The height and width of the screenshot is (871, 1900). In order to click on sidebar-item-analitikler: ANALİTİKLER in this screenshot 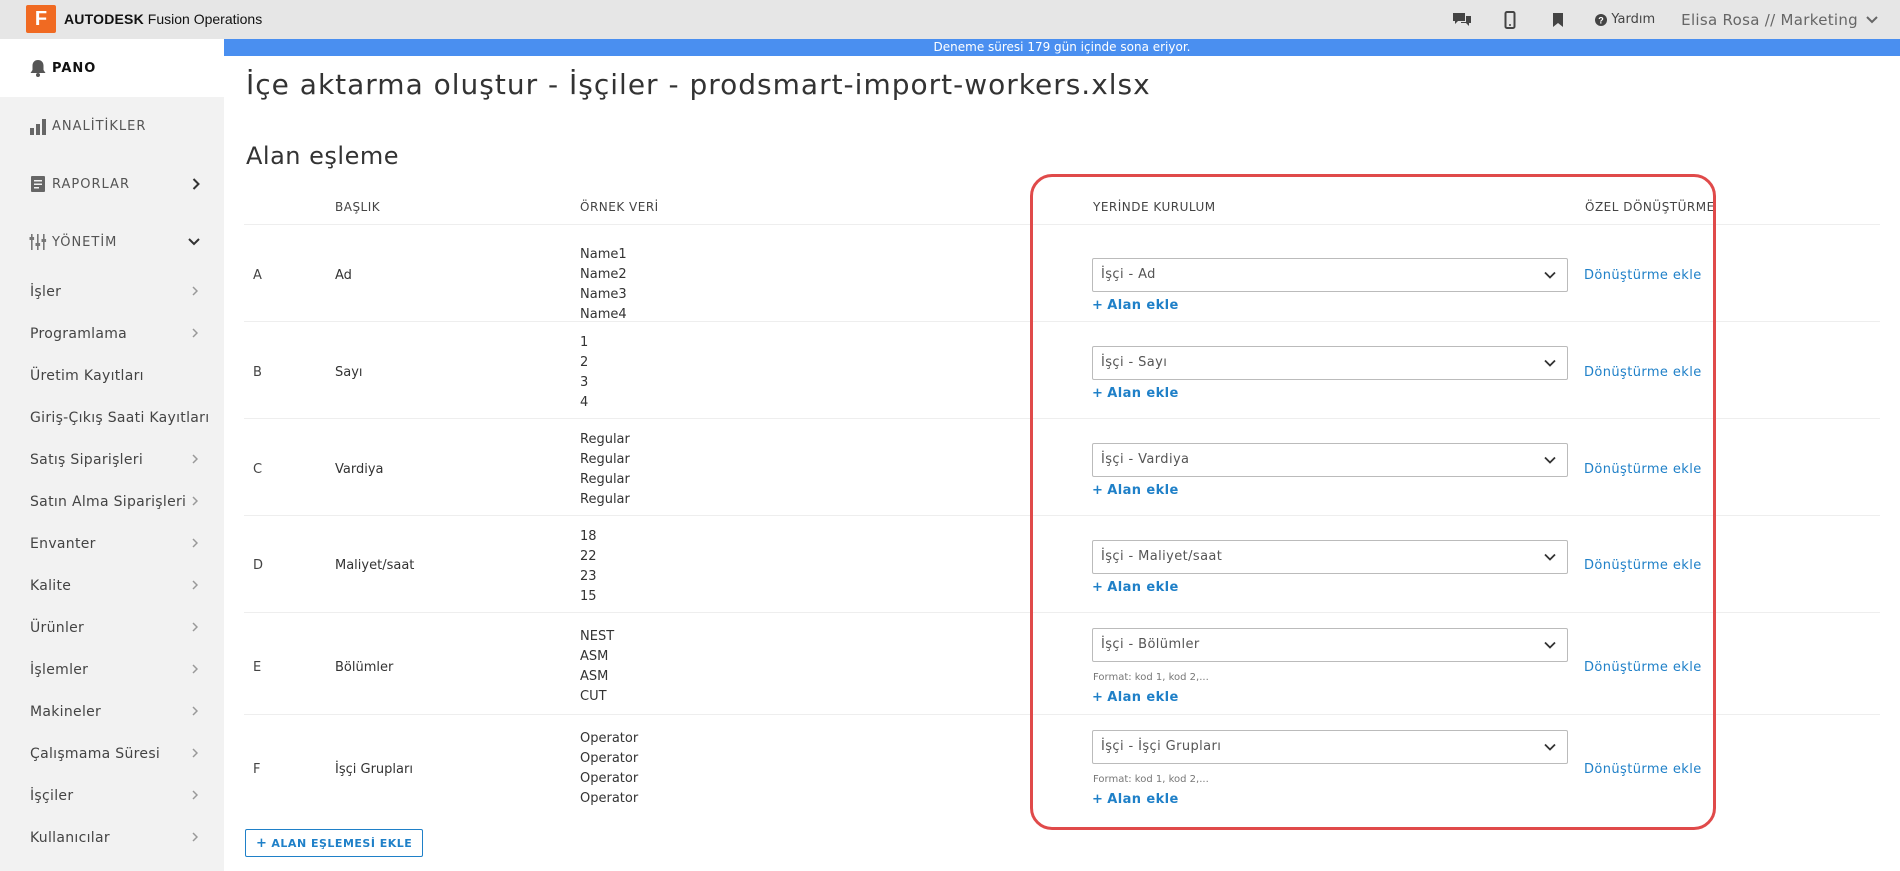, I will do `click(112, 126)`.